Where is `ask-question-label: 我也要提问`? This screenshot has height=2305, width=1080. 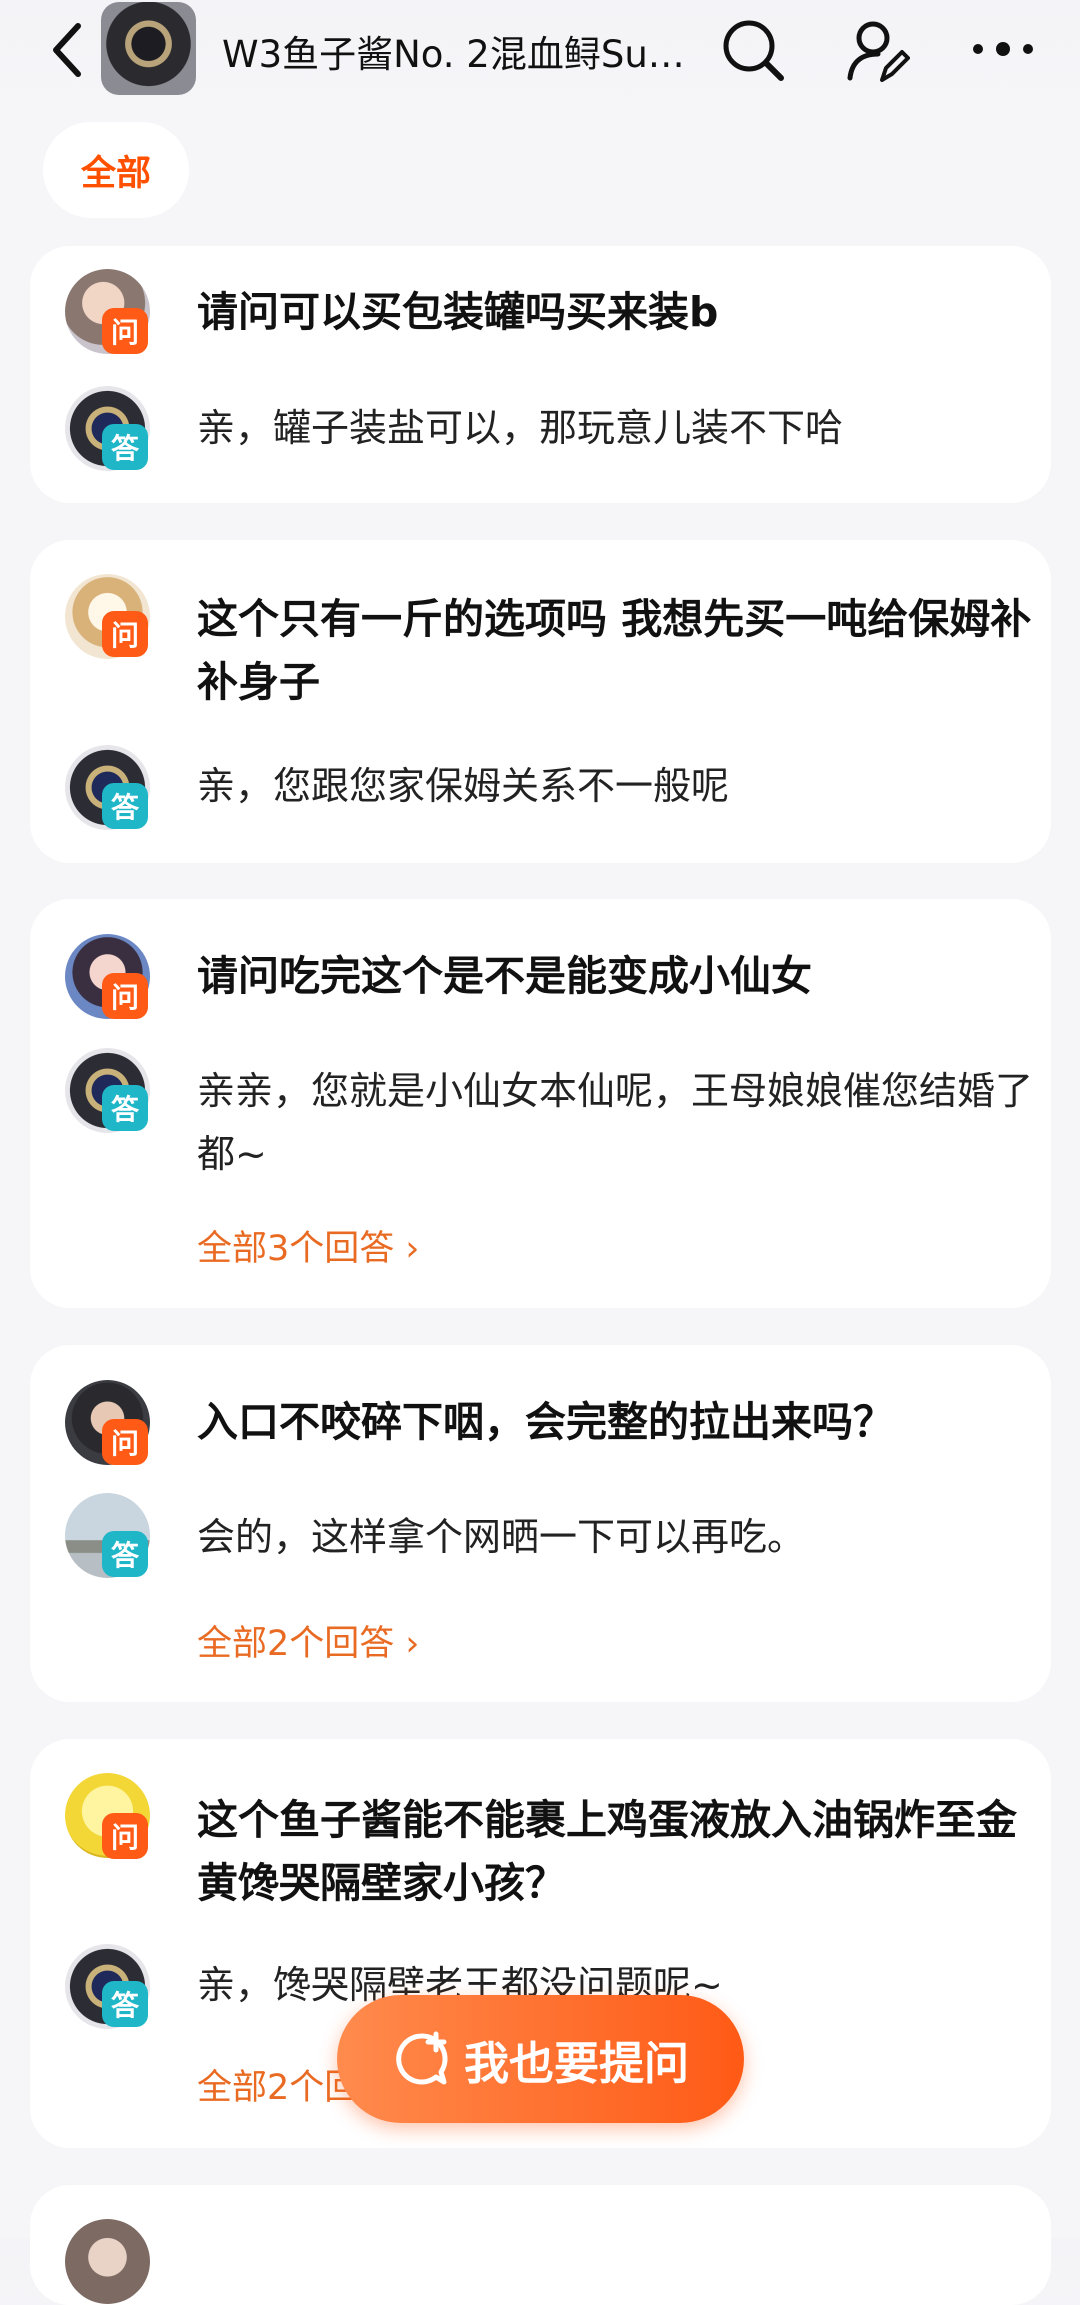 ask-question-label: 我也要提问 is located at coordinates (576, 2063).